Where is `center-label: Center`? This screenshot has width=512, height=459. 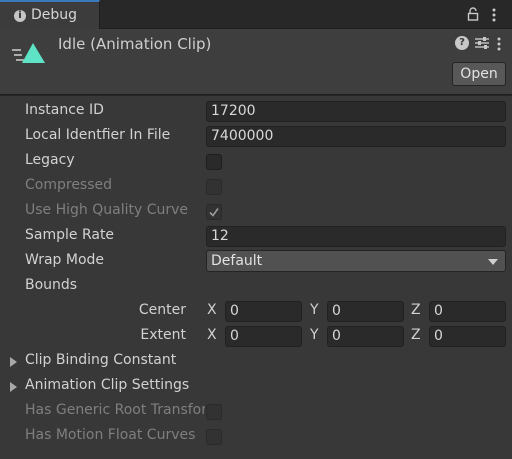 center-label: Center is located at coordinates (162, 310).